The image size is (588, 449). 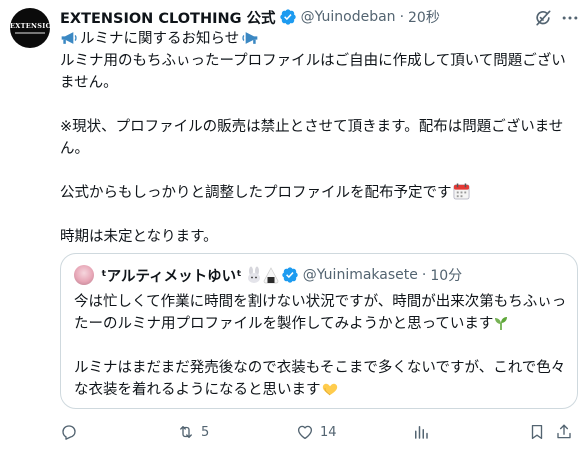 I want to click on author-name: EXTENSION CLOTHING 公式, so click(x=168, y=17).